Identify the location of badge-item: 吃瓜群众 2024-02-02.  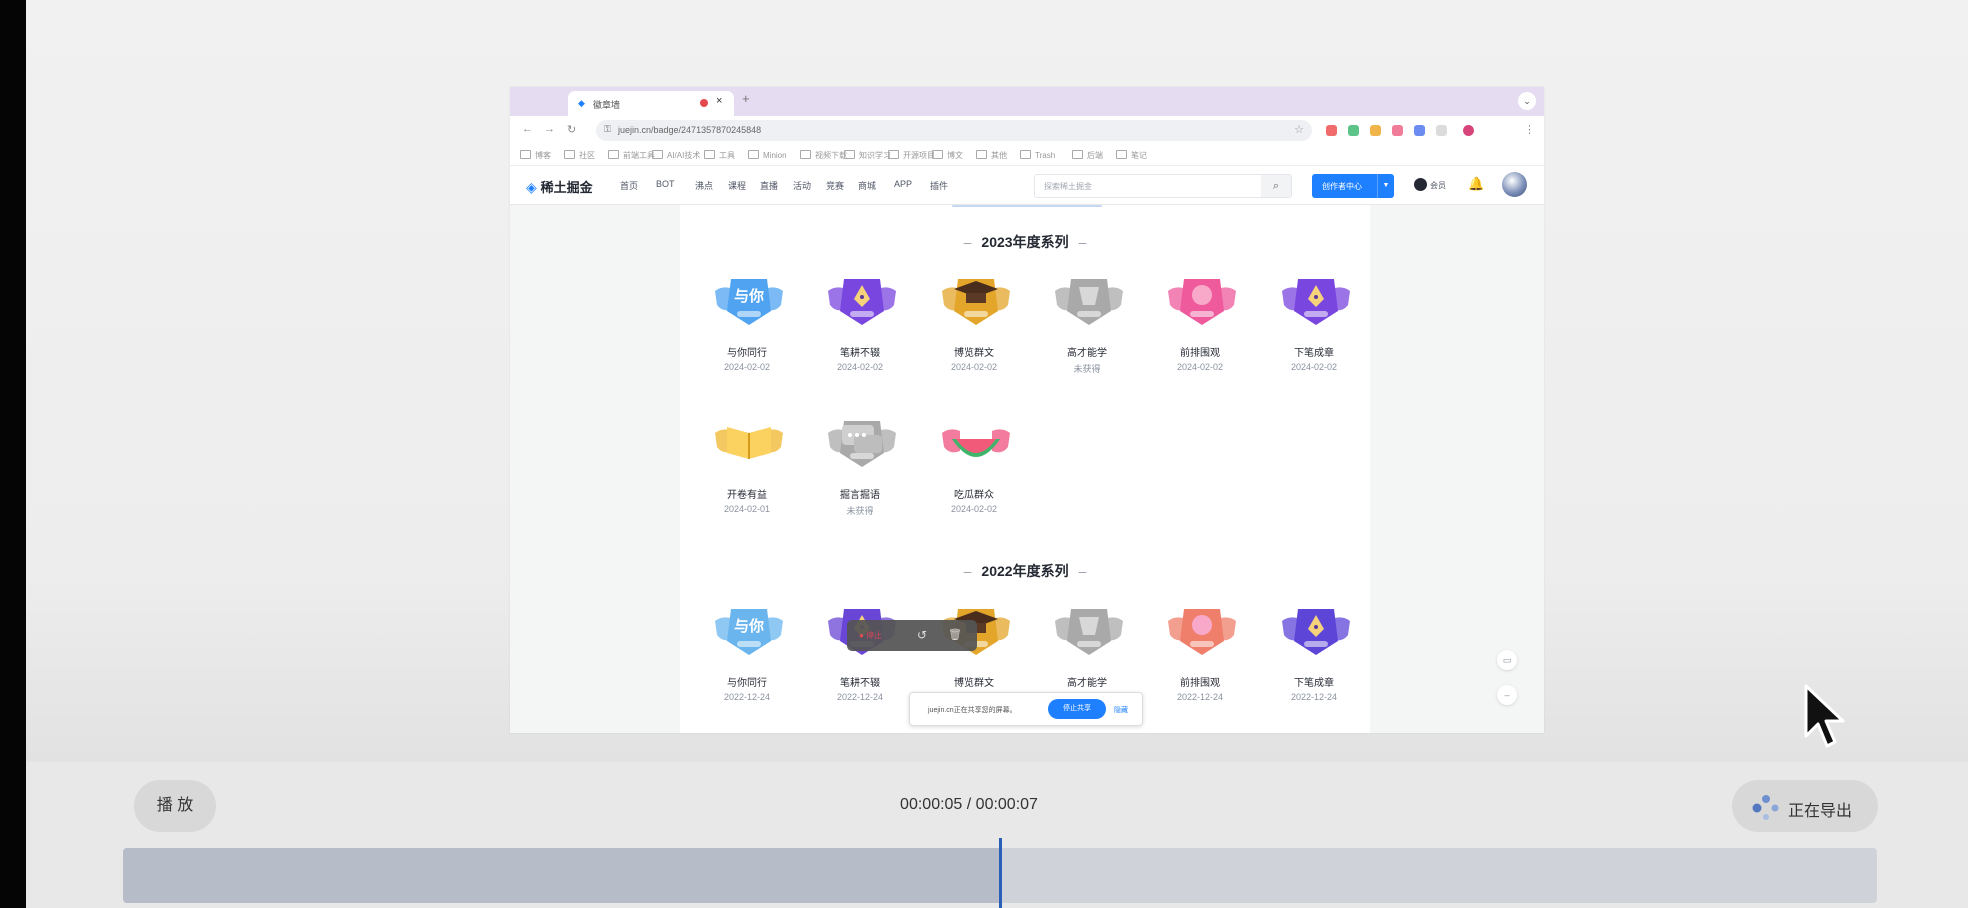
(974, 473).